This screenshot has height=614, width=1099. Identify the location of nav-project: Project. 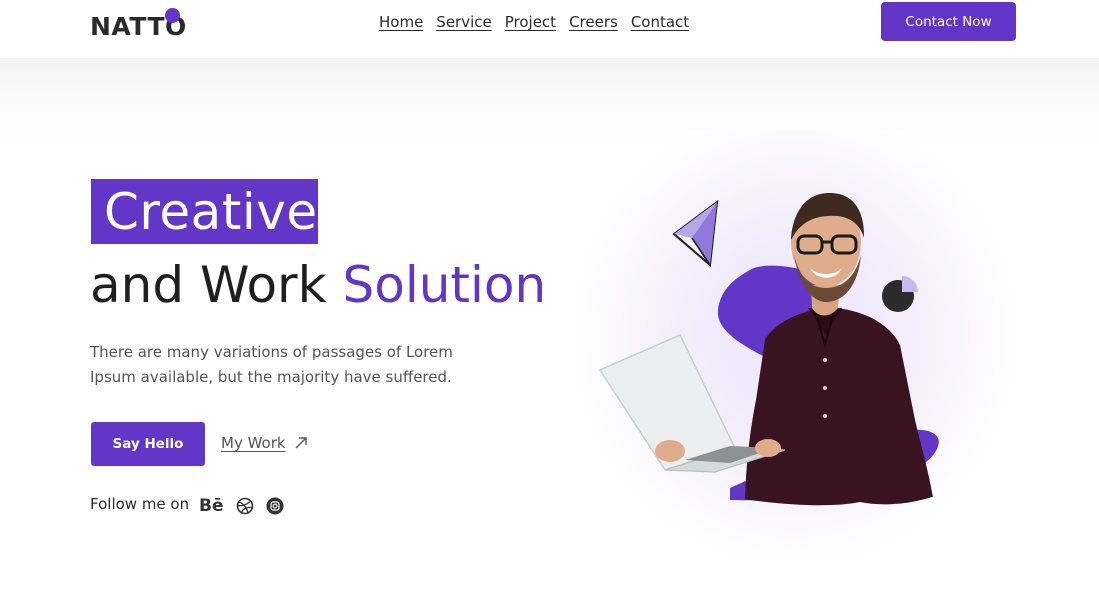
(530, 22).